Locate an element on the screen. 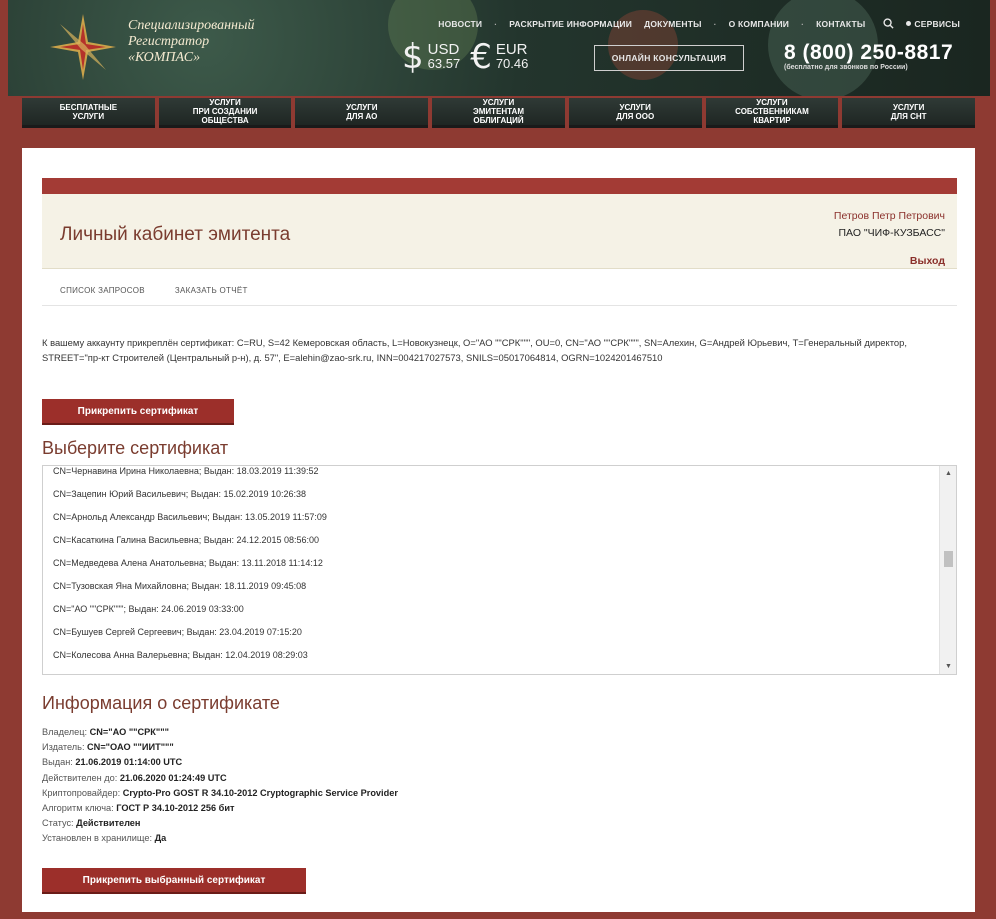  online-consultation-button: ОНЛАЙН КОНСУЛЬТАЦИЯ is located at coordinates (669, 58).